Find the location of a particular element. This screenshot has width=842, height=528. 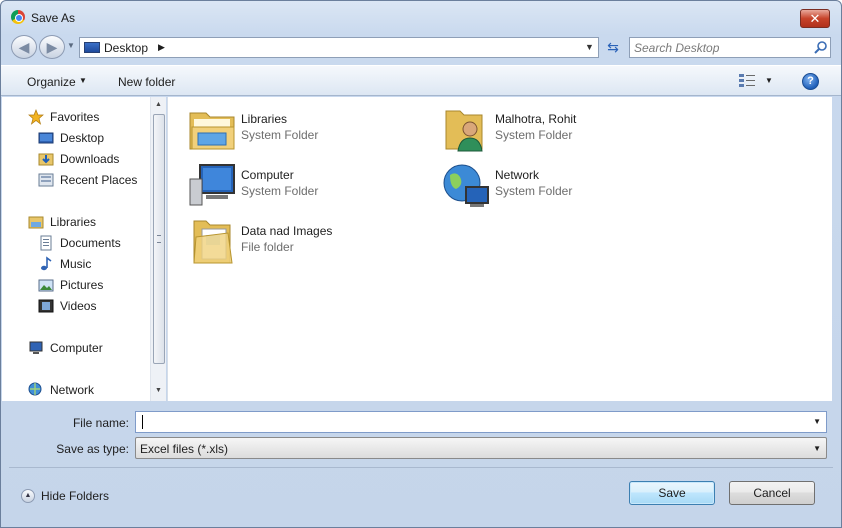

collapse-up-icon: ▲ is located at coordinates (28, 496).